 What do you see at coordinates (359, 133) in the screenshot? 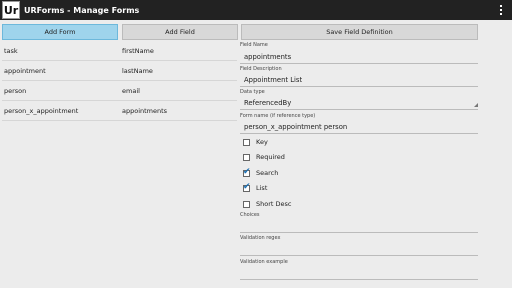
I see `form-name-underline` at bounding box center [359, 133].